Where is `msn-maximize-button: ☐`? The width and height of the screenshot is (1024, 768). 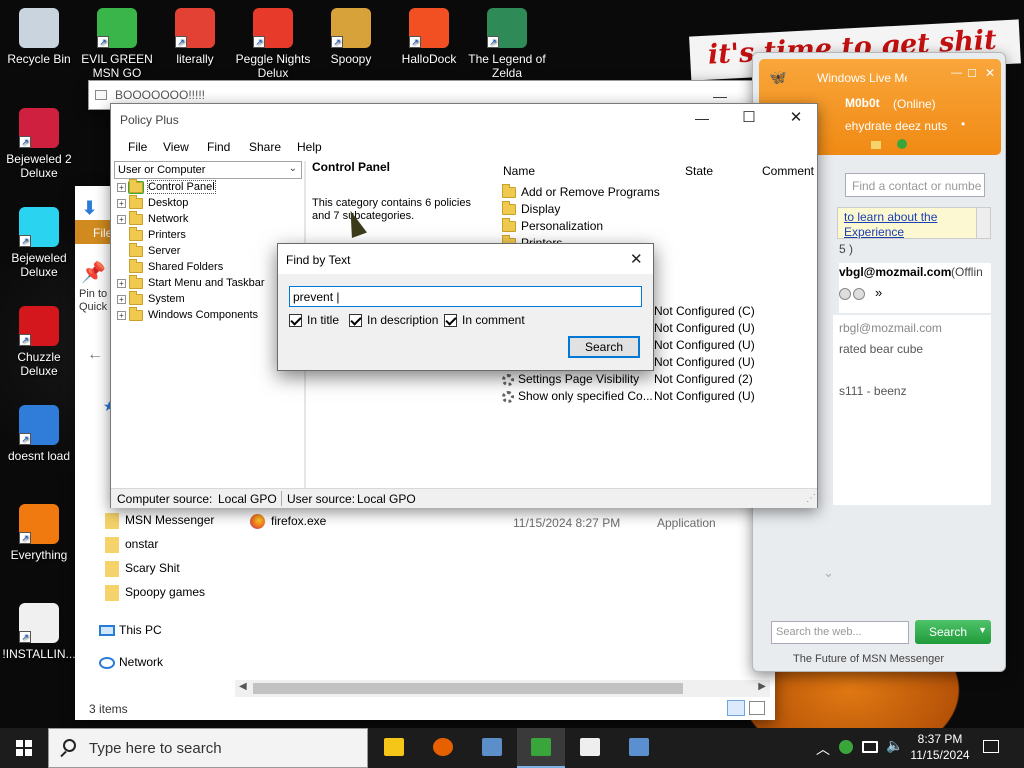 msn-maximize-button: ☐ is located at coordinates (972, 73).